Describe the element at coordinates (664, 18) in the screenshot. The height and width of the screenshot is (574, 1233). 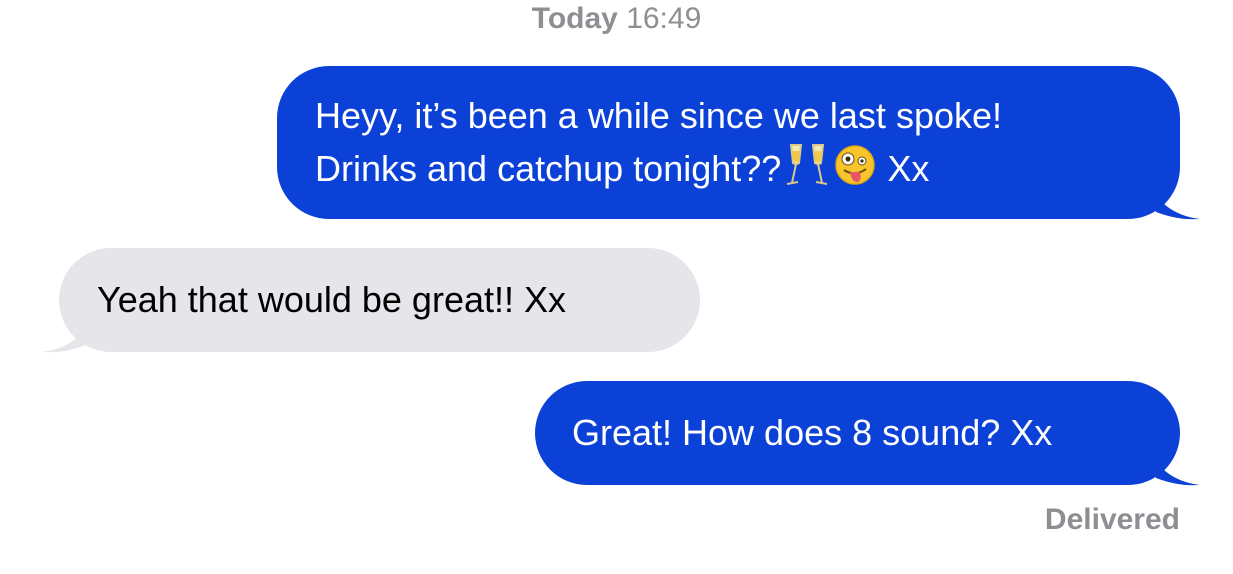
I see `timestamp-time: 16:49` at that location.